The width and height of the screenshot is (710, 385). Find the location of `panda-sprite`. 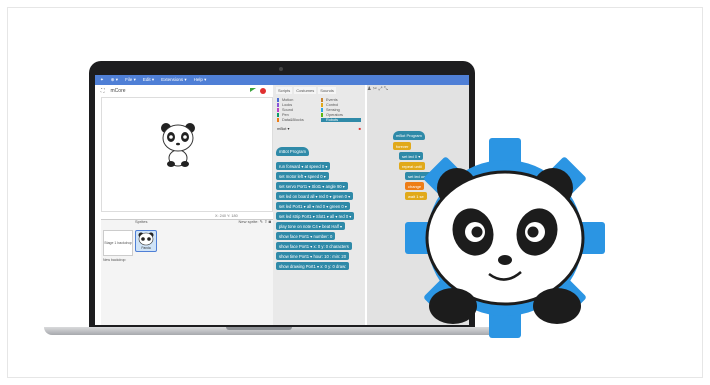

panda-sprite is located at coordinates (178, 144).